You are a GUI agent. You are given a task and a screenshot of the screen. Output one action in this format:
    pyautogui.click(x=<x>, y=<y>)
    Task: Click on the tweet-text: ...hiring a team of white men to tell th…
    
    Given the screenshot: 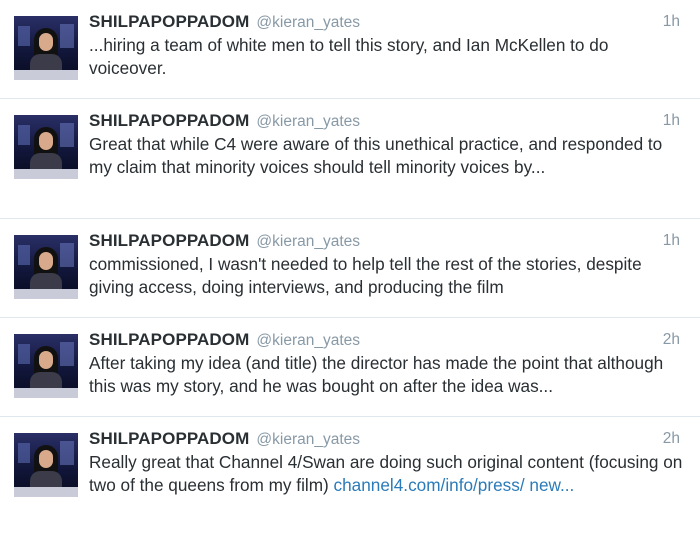 What is the action you would take?
    pyautogui.click(x=349, y=56)
    